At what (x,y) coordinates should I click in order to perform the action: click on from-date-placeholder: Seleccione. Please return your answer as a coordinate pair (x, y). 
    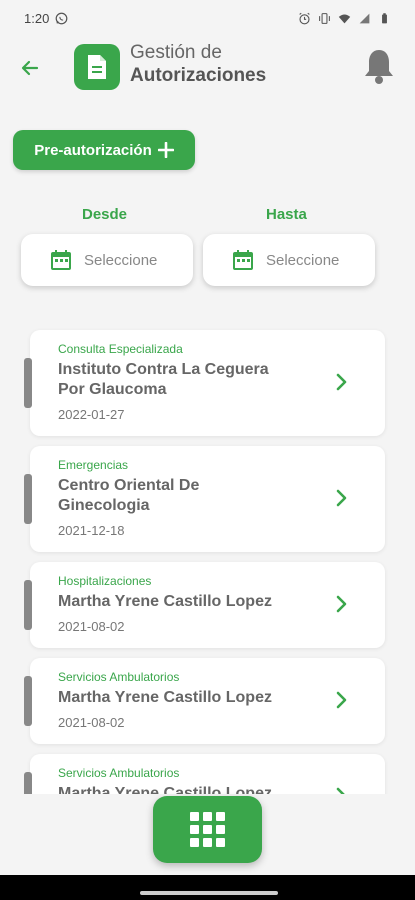
    Looking at the image, I should click on (121, 260).